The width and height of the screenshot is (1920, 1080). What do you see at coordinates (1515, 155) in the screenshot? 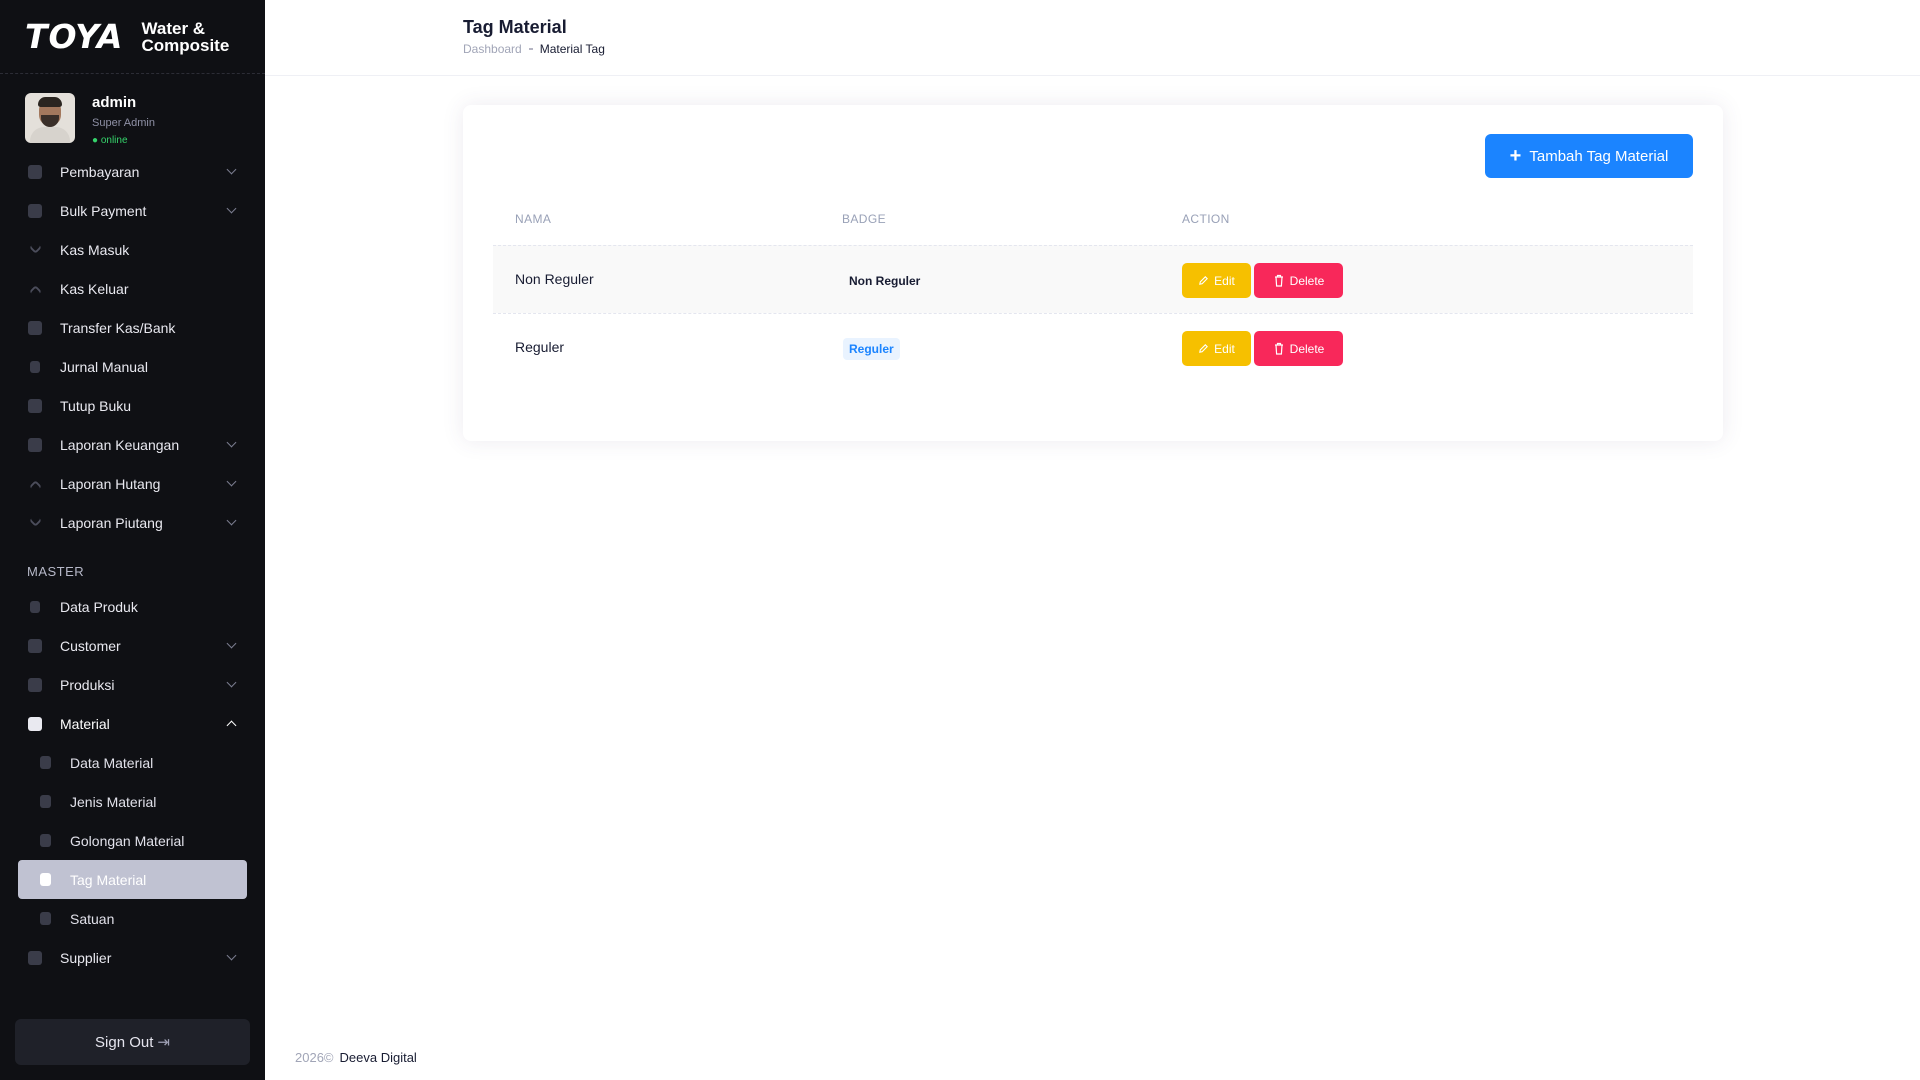
I see `plus-icon: +` at bounding box center [1515, 155].